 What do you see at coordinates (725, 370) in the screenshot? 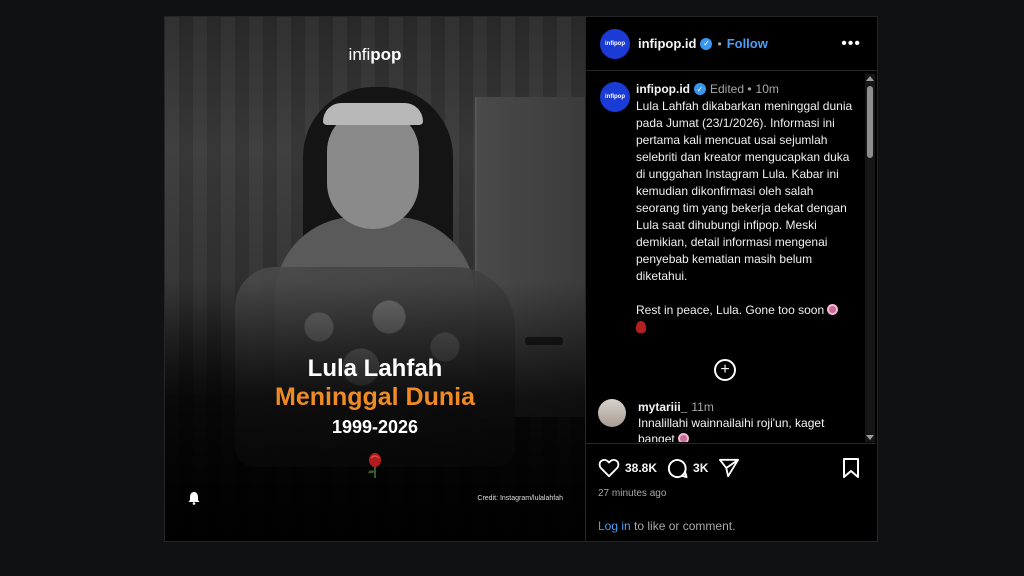
I see `load-more-comments-icon: +` at bounding box center [725, 370].